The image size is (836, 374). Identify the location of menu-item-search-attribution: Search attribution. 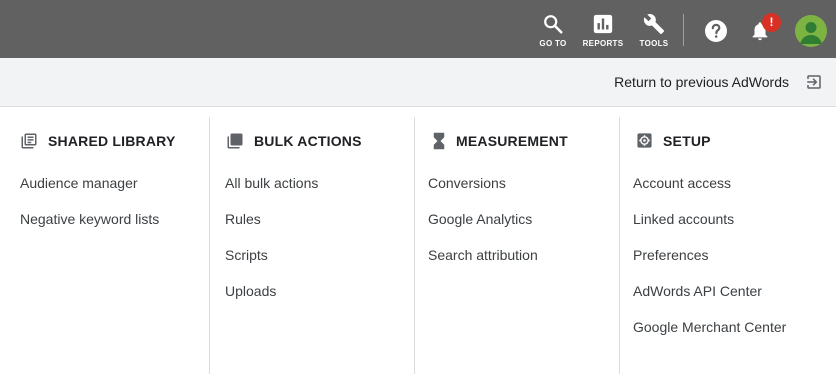
(483, 265).